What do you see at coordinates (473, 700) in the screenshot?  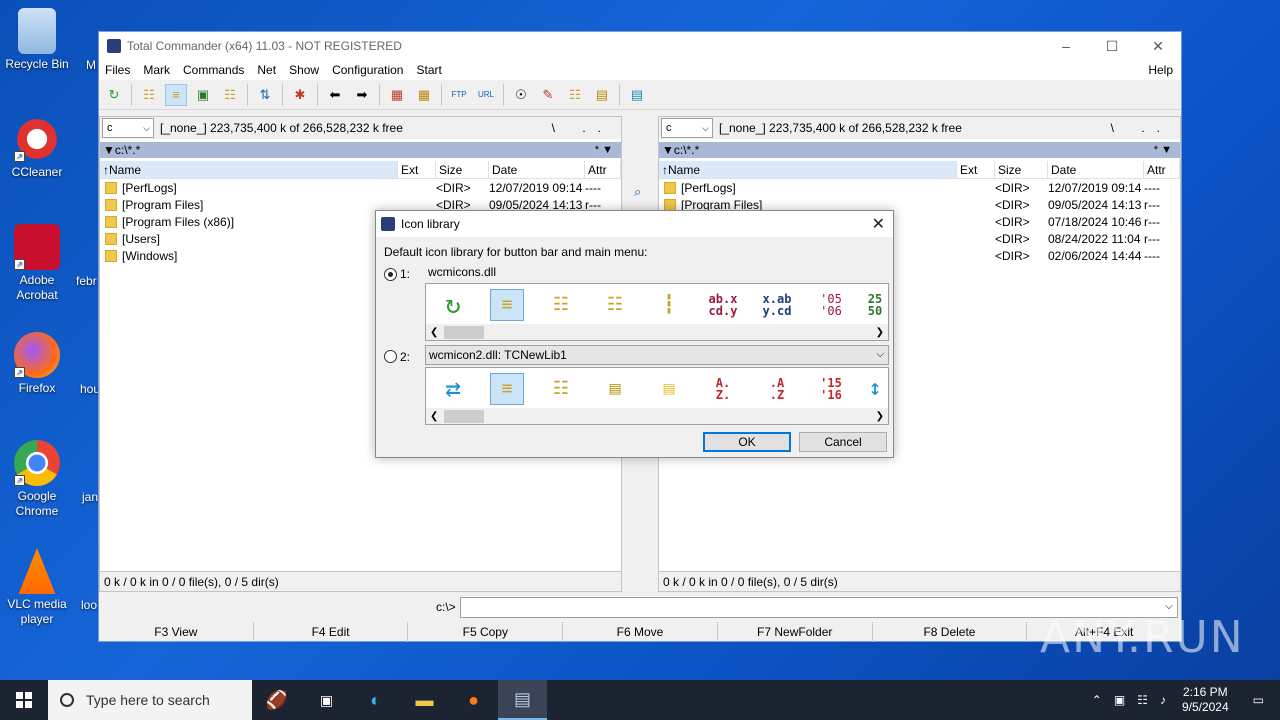 I see `firefox-icon: ●` at bounding box center [473, 700].